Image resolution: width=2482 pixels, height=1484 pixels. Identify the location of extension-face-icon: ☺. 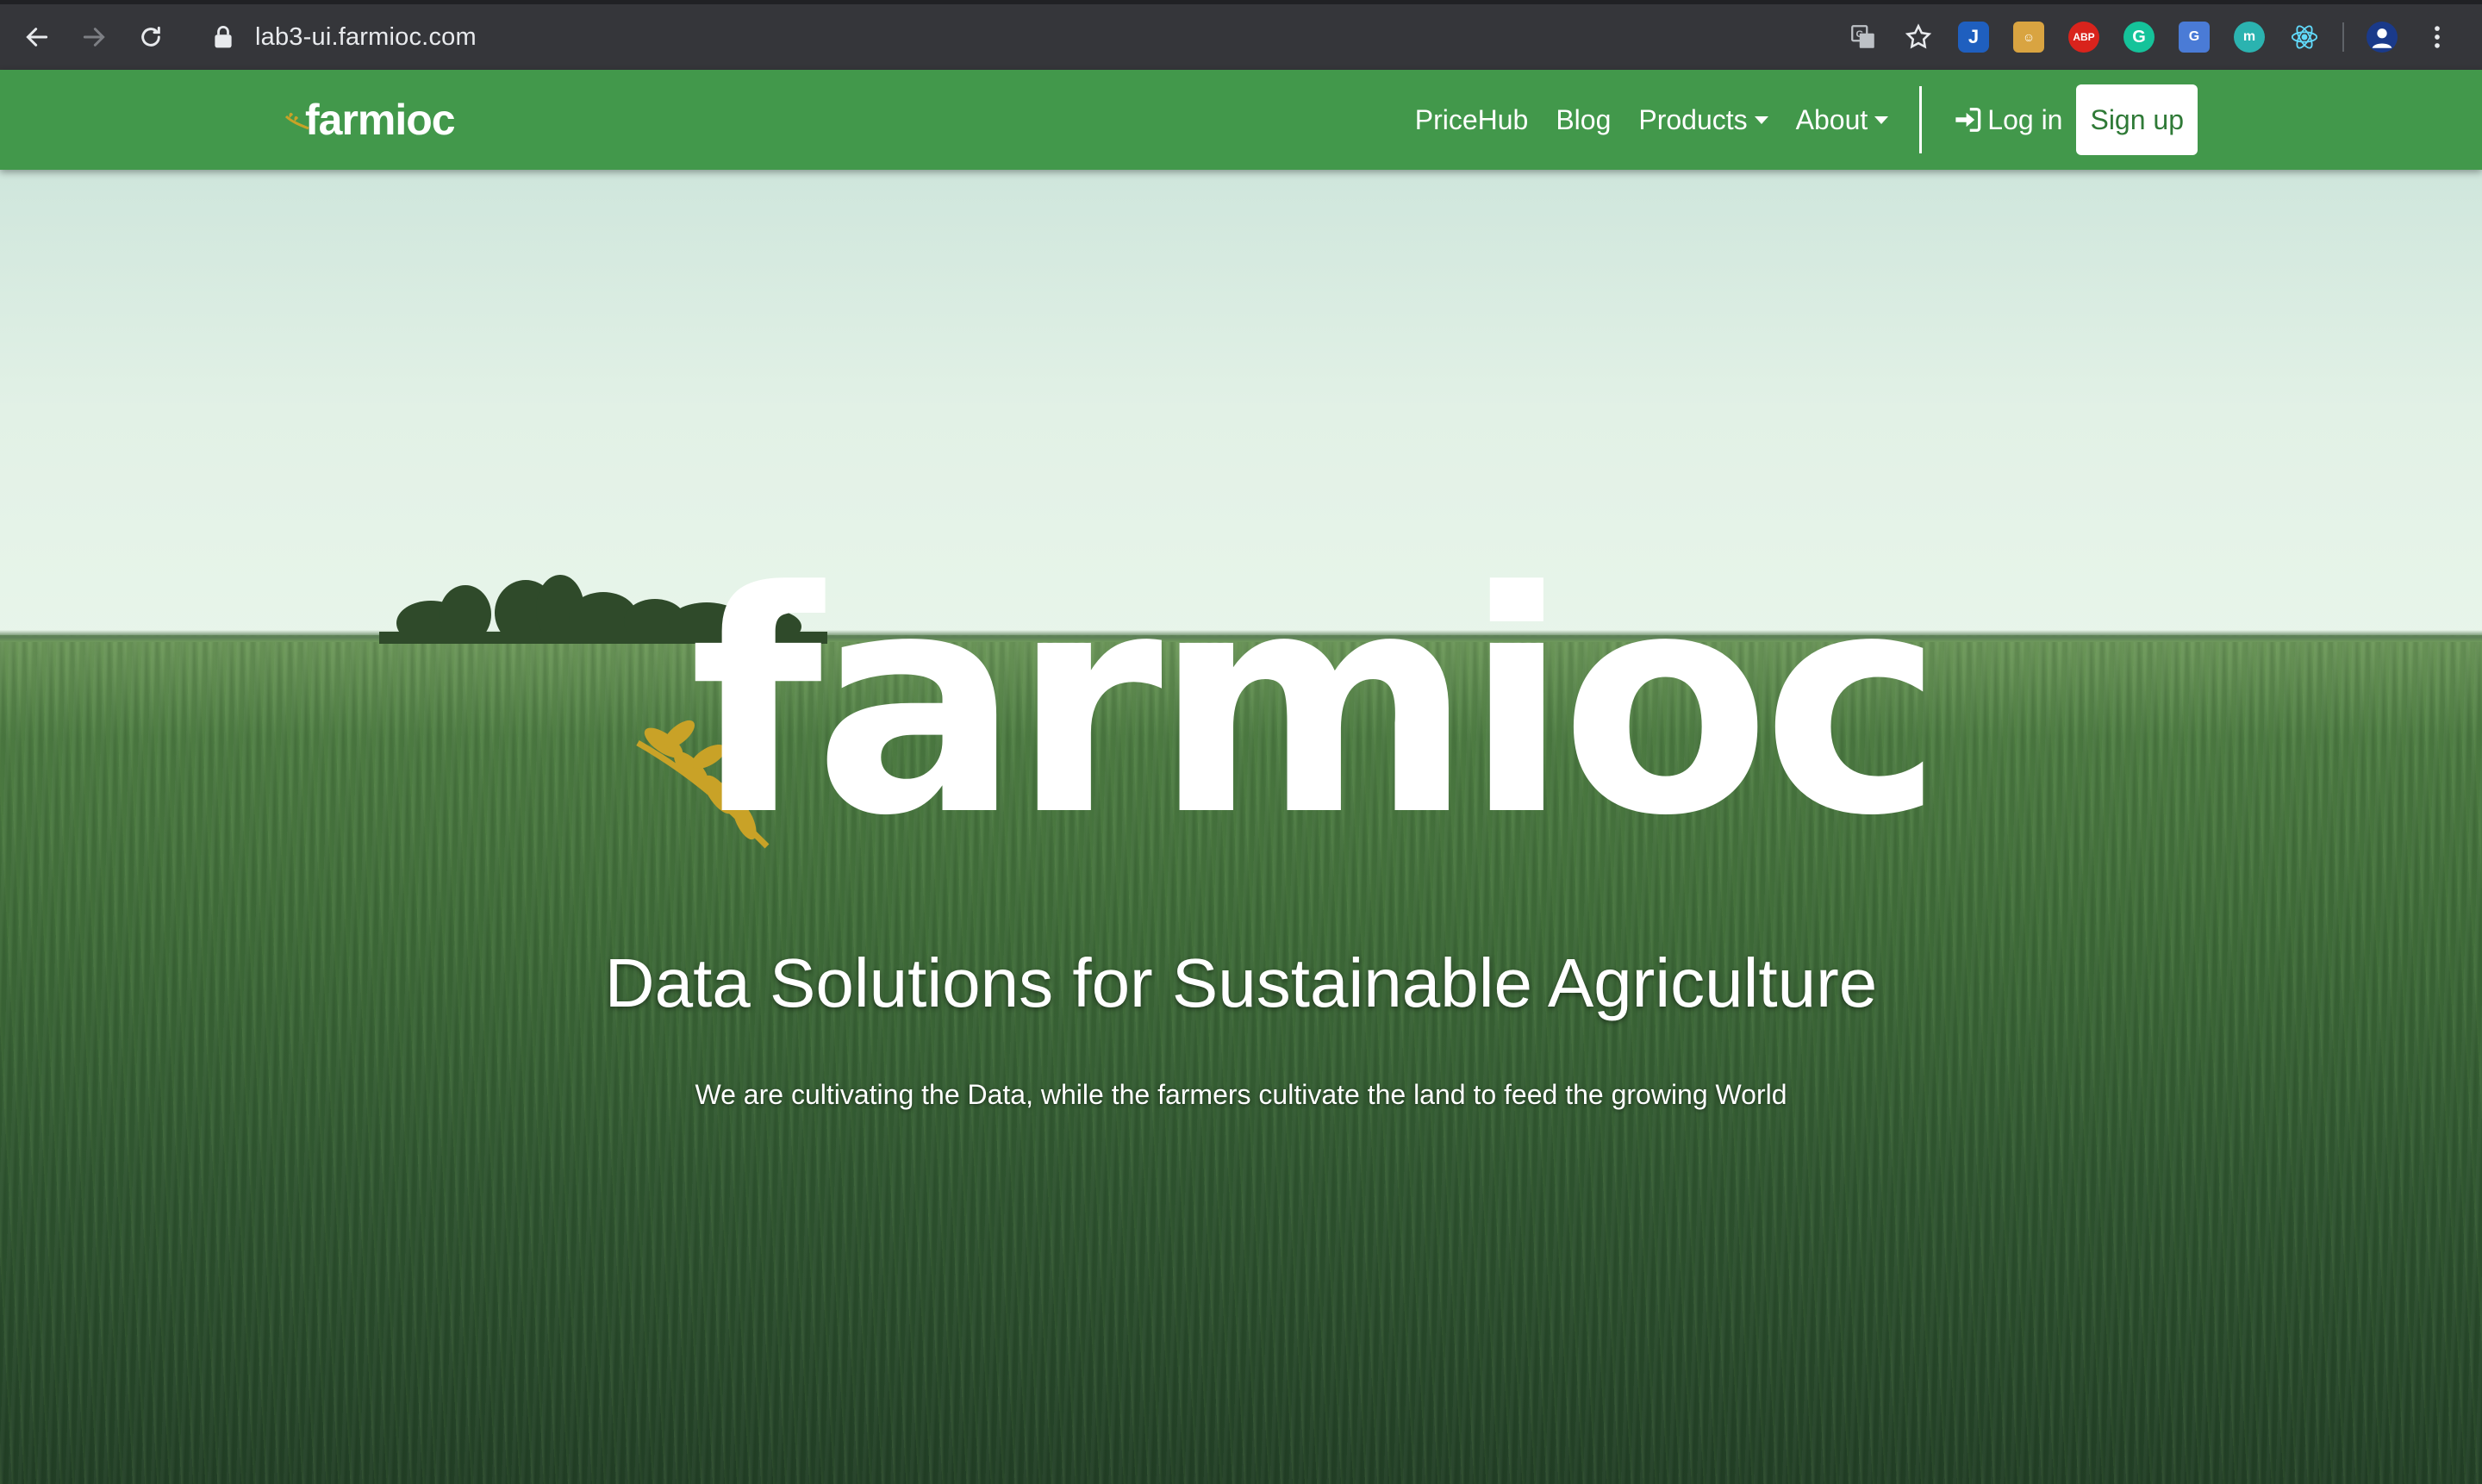
(2029, 38).